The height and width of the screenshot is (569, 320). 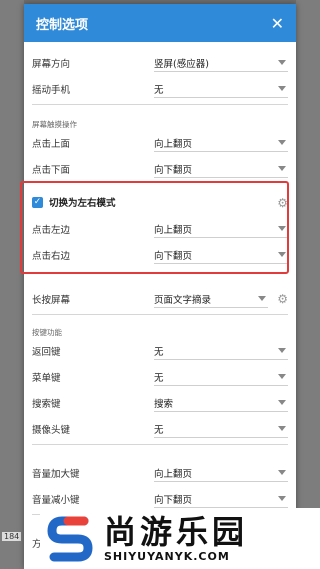 I want to click on setting-label: 音量减小键, so click(x=56, y=500).